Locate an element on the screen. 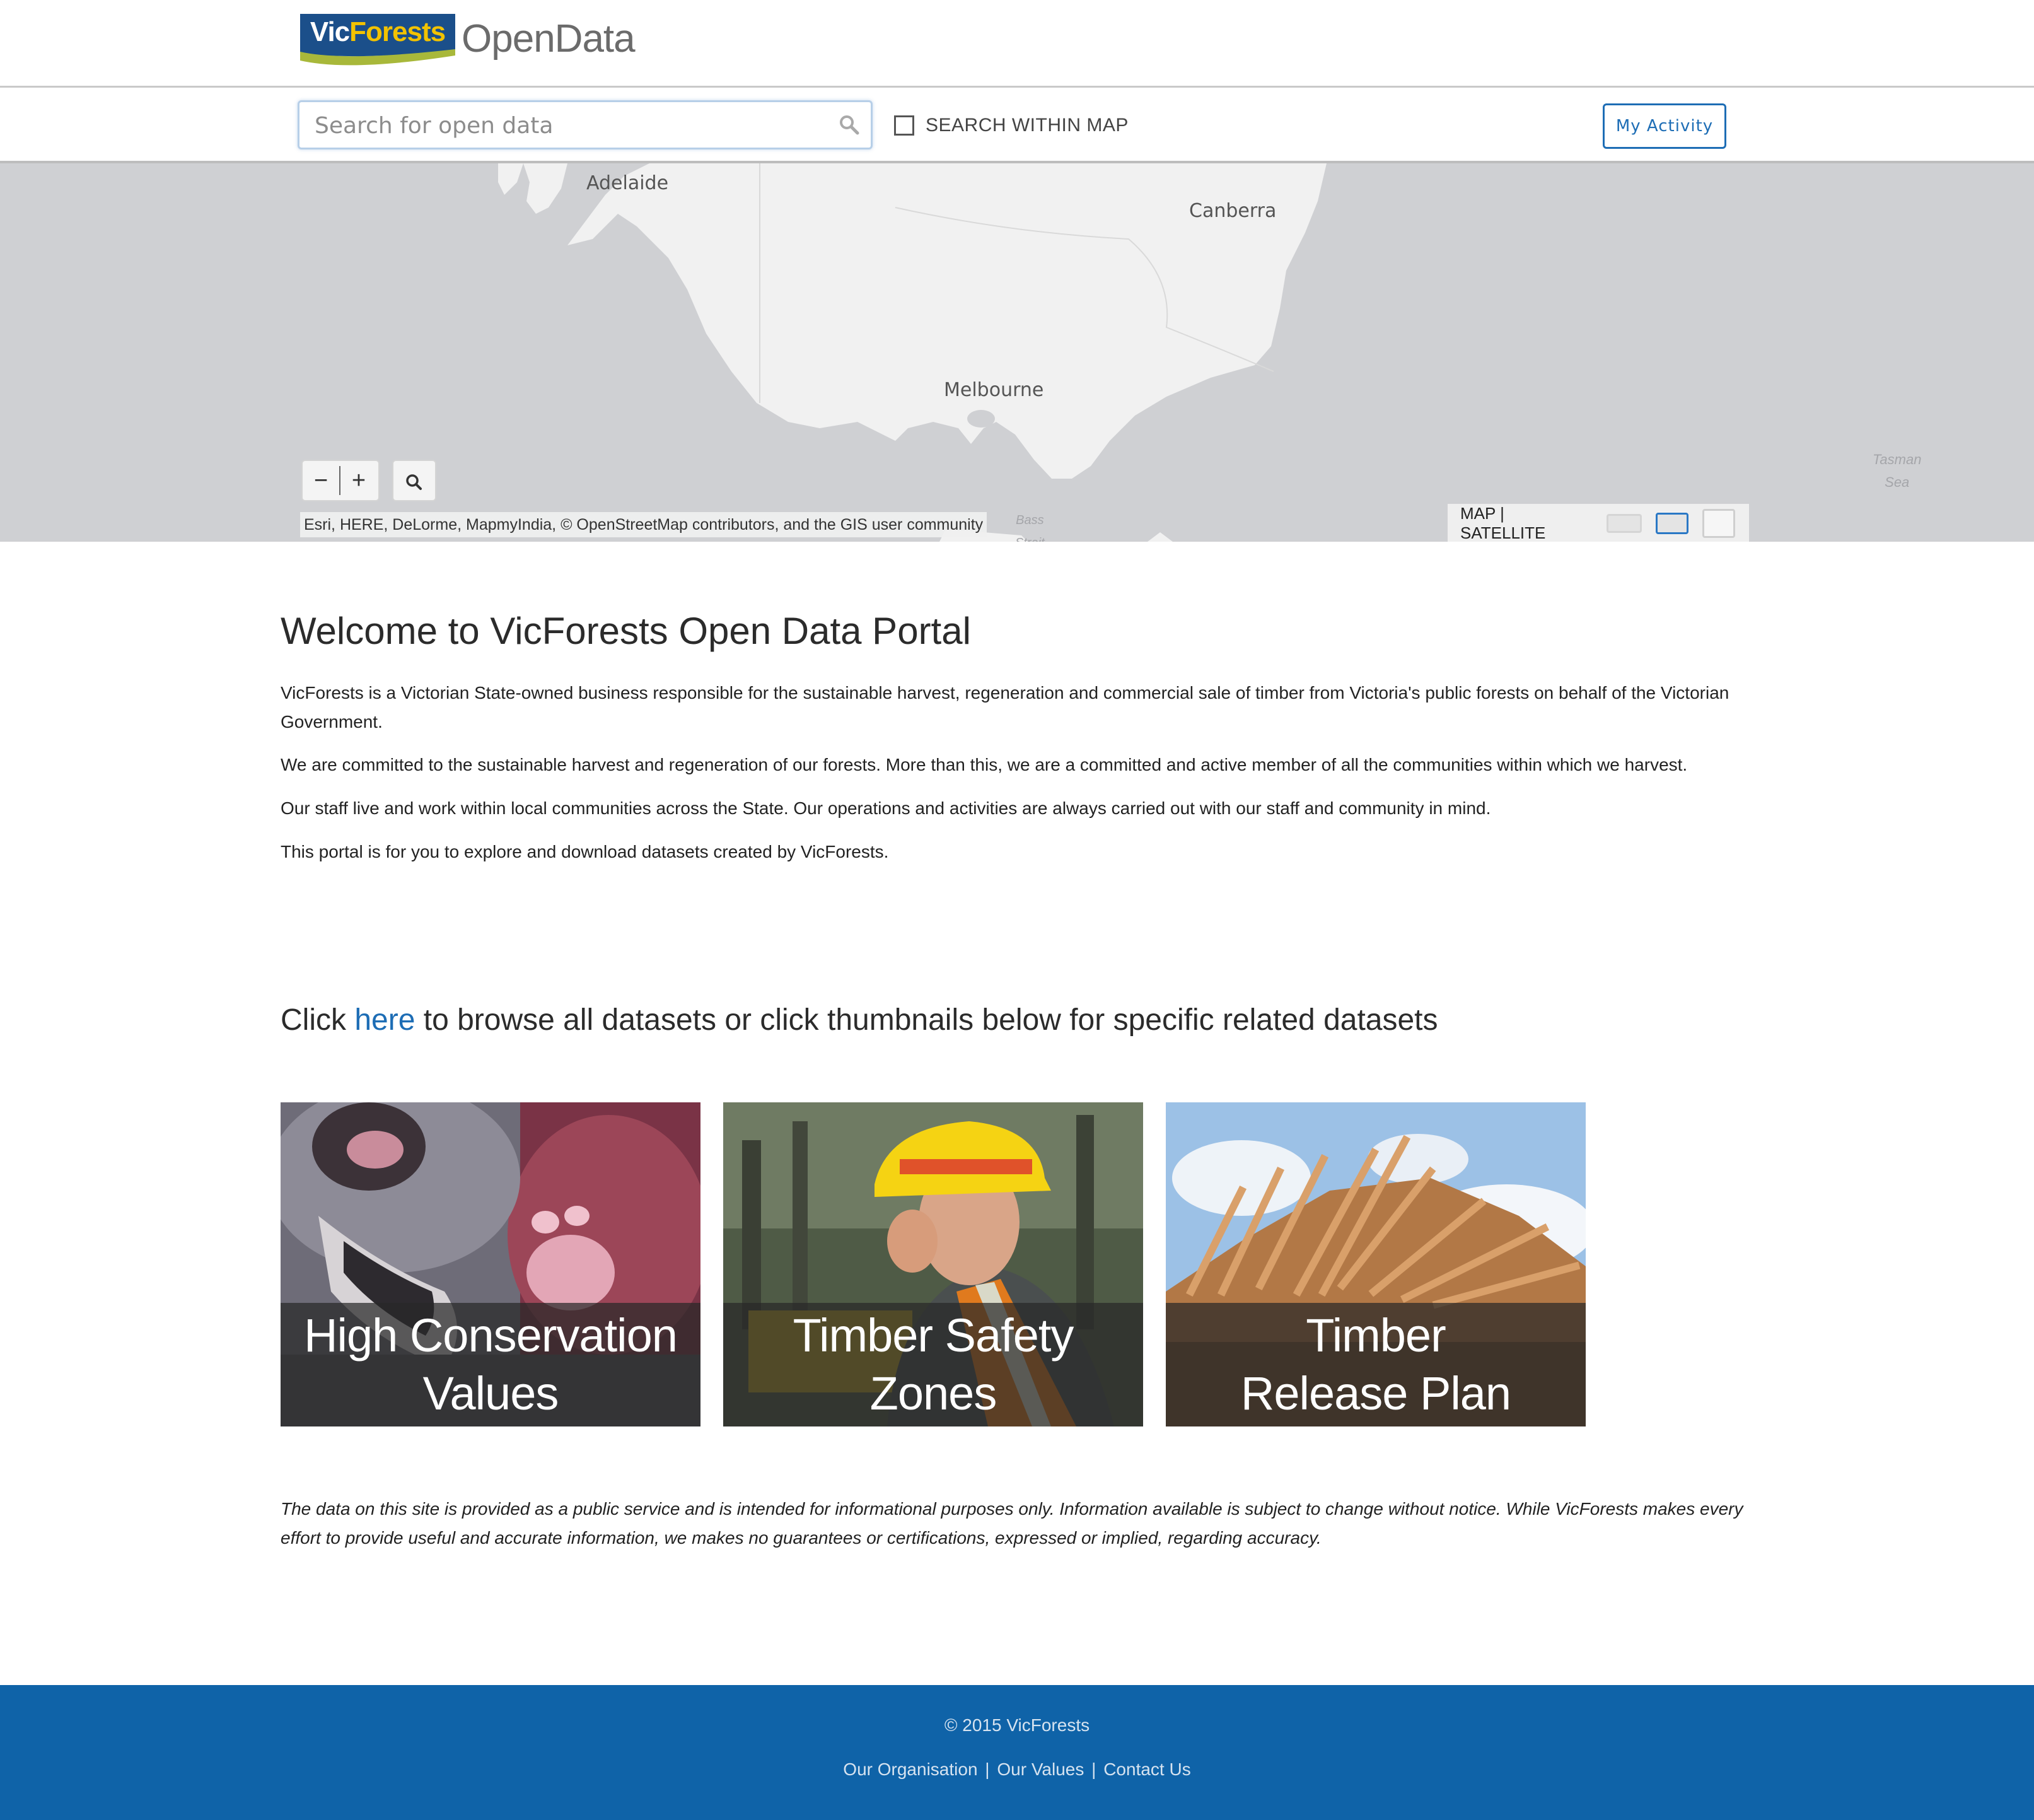 This screenshot has height=1820, width=2034. zoom-controls: − + is located at coordinates (340, 480).